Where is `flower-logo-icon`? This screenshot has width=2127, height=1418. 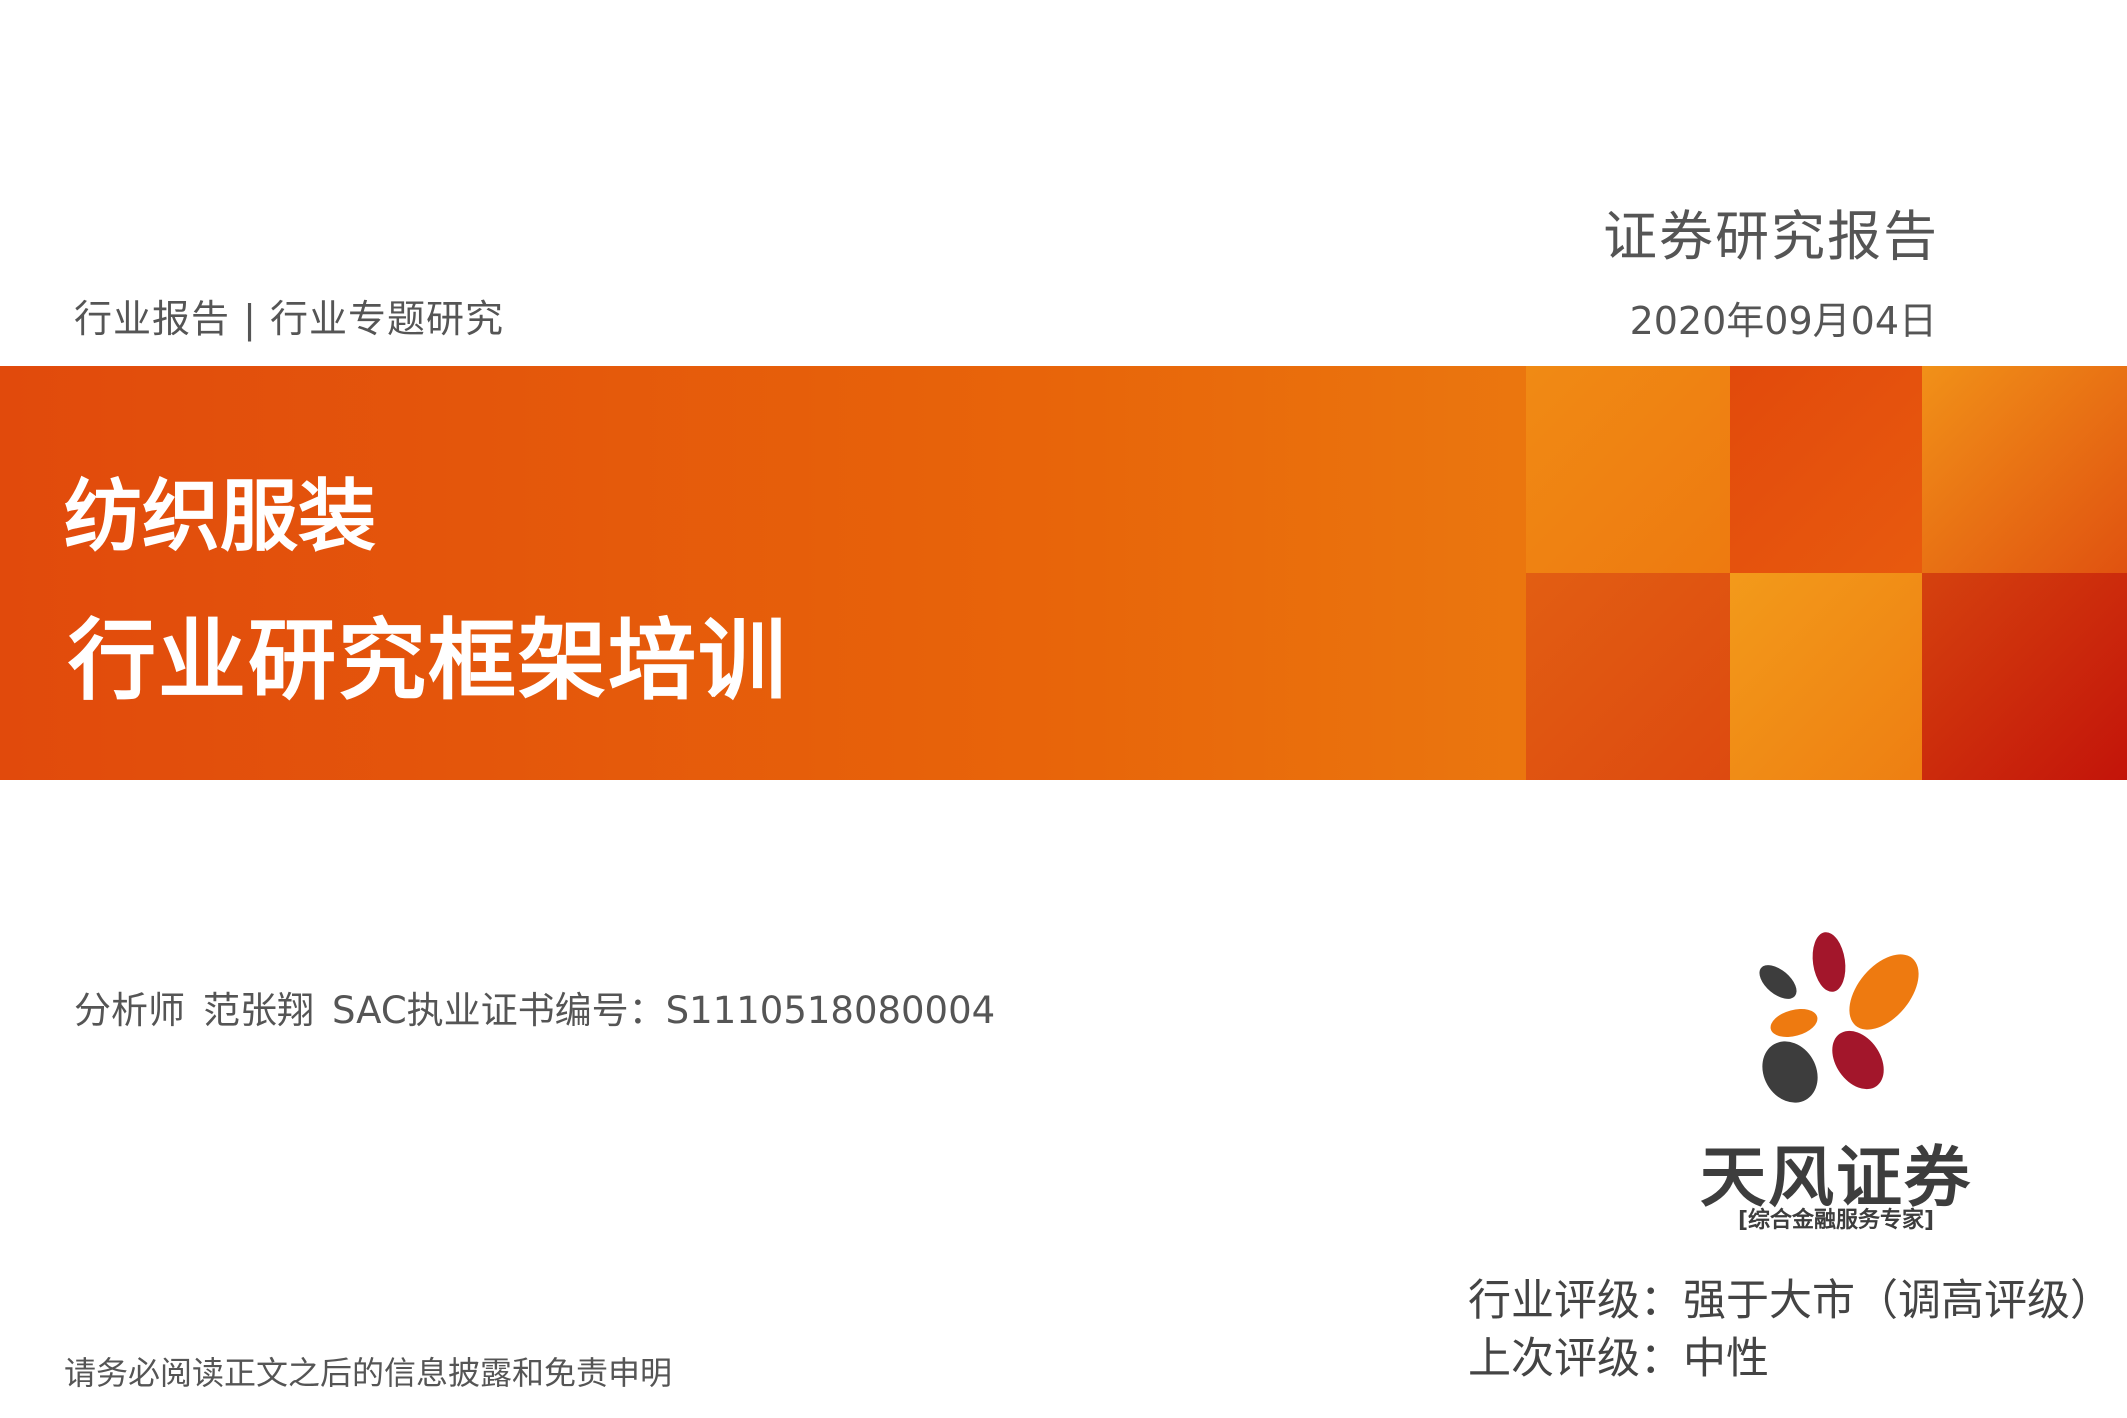 flower-logo-icon is located at coordinates (1839, 1017).